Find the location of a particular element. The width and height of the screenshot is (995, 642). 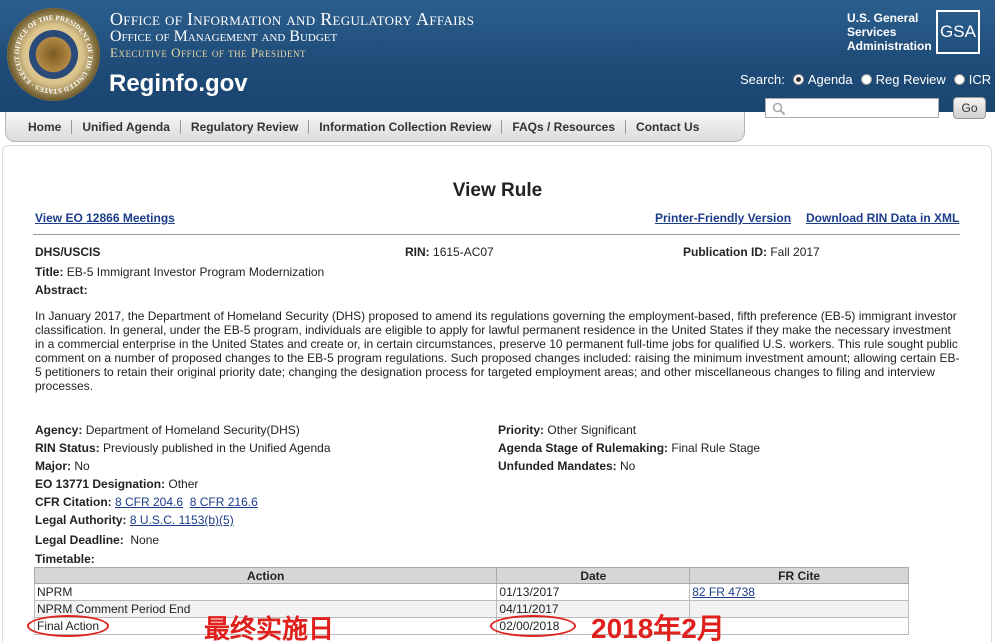

publication-id-field: Publication ID: Fall 2017 is located at coordinates (751, 252).